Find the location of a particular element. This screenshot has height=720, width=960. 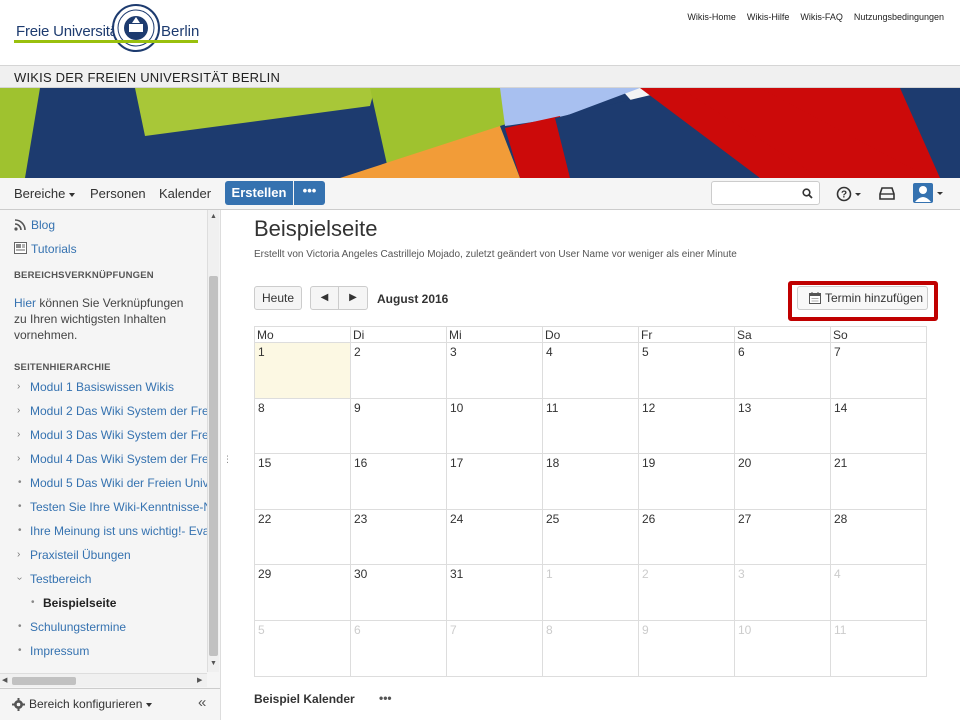

search-icon is located at coordinates (807, 193).